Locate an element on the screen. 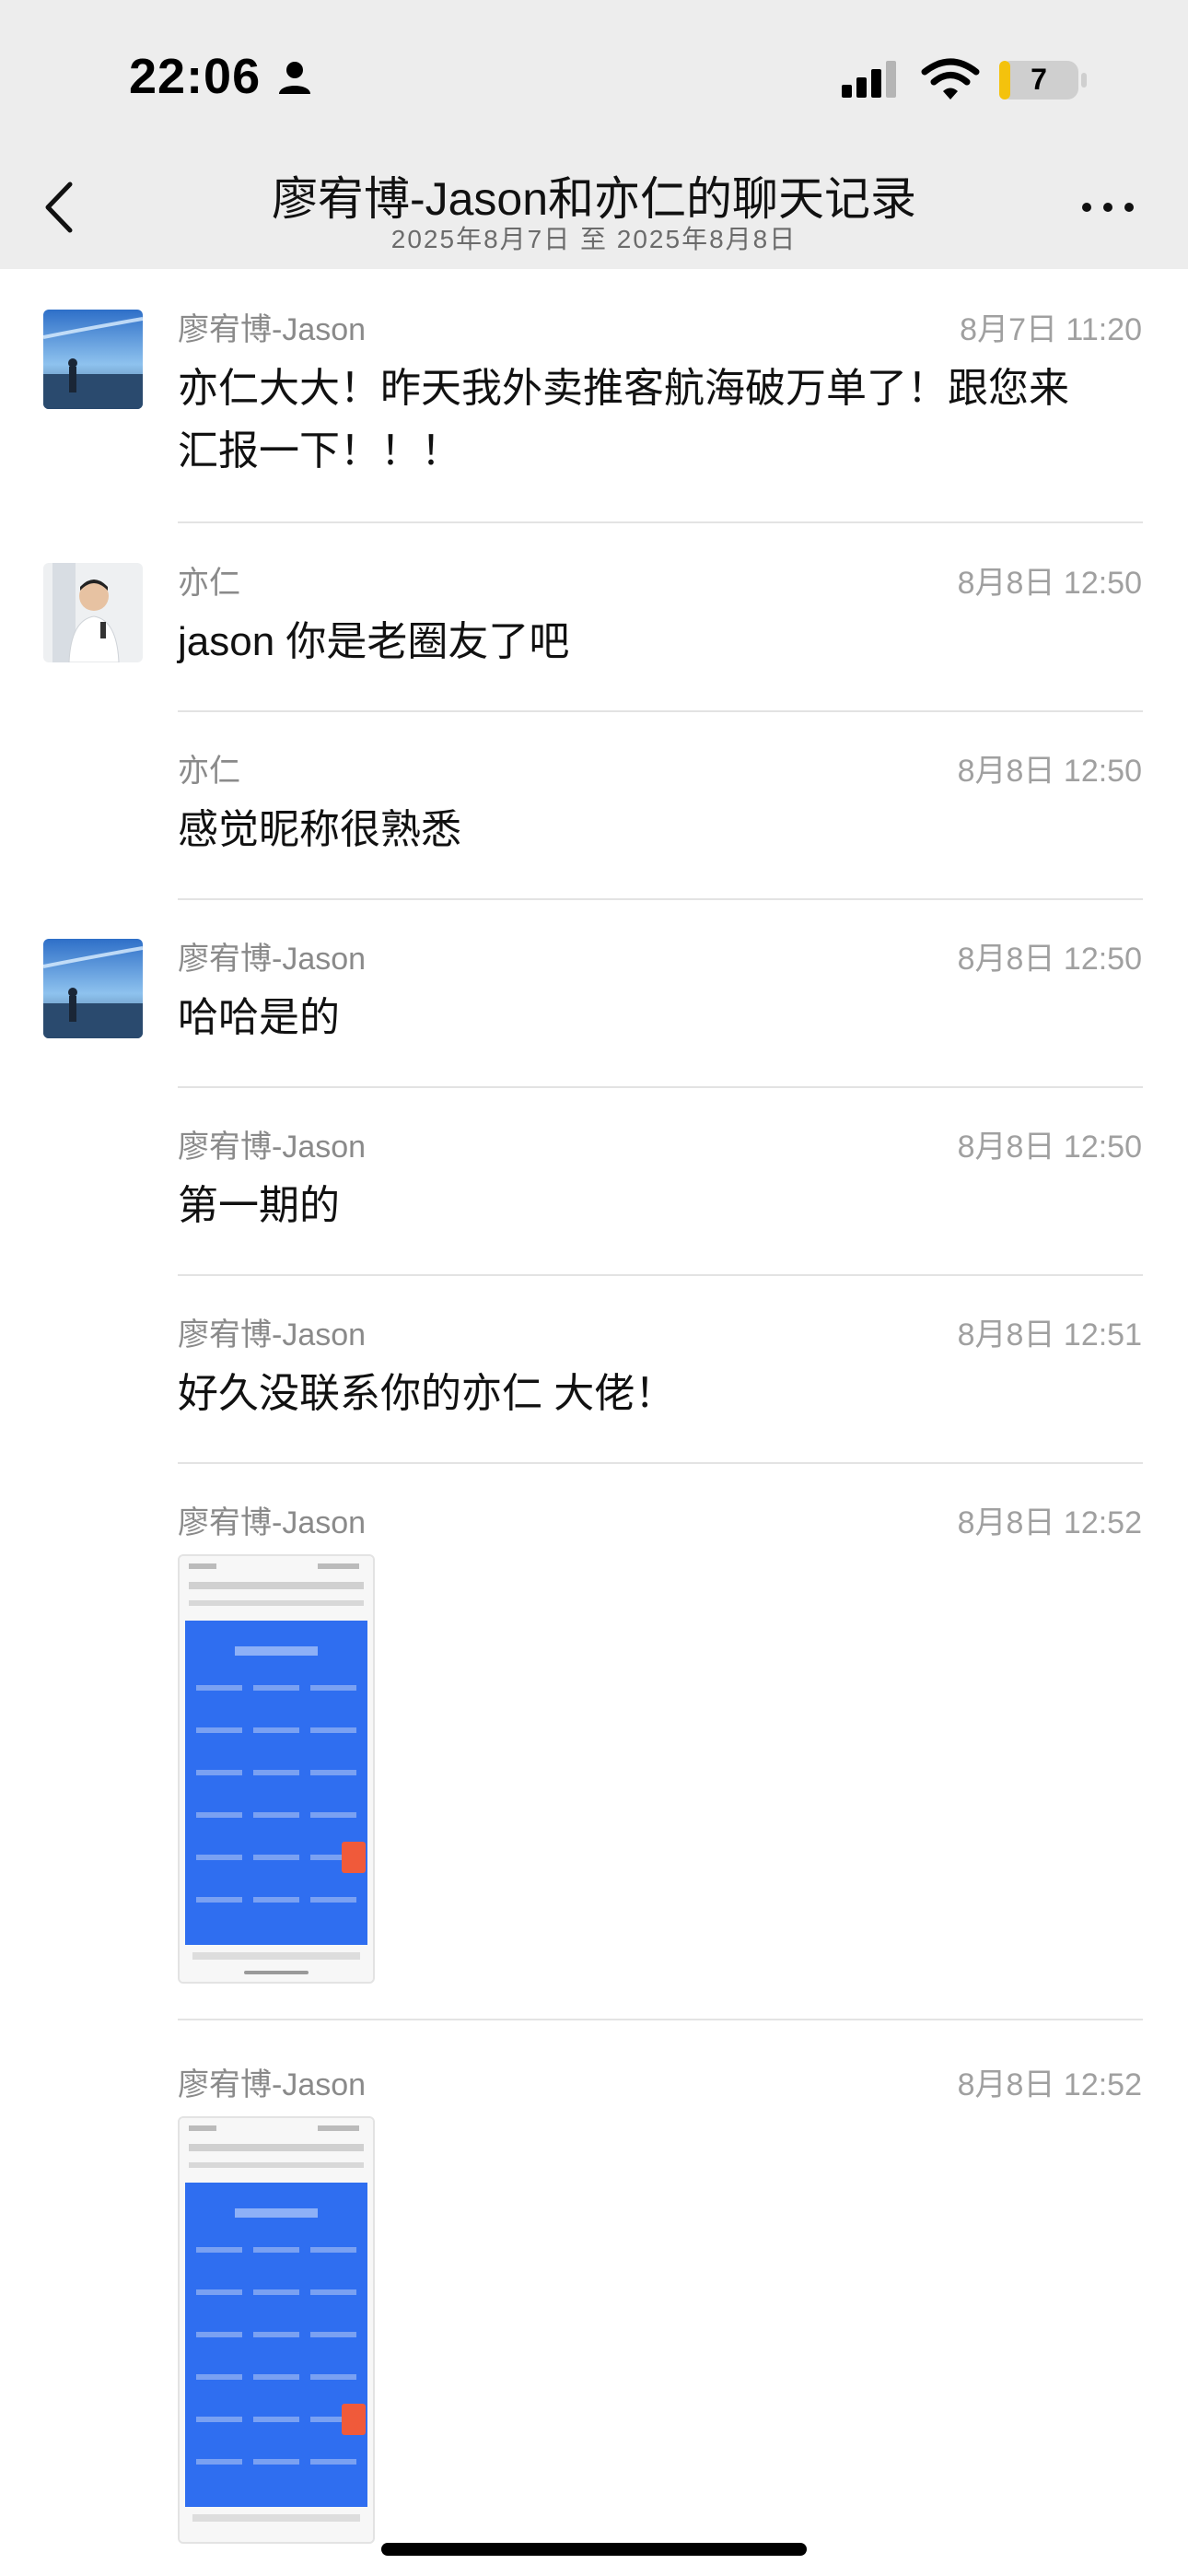 The image size is (1188, 2576). message-text: 感觉昵称很熟悉 is located at coordinates (319, 829).